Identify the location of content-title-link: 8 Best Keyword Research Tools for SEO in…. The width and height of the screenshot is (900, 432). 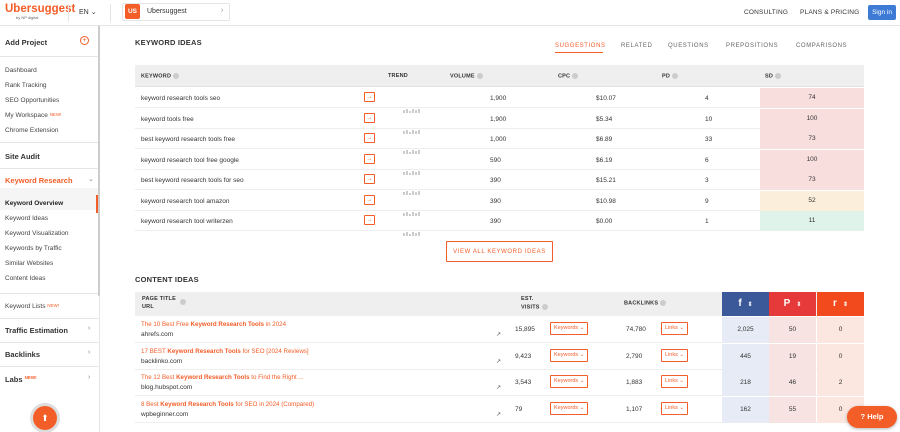
(227, 404).